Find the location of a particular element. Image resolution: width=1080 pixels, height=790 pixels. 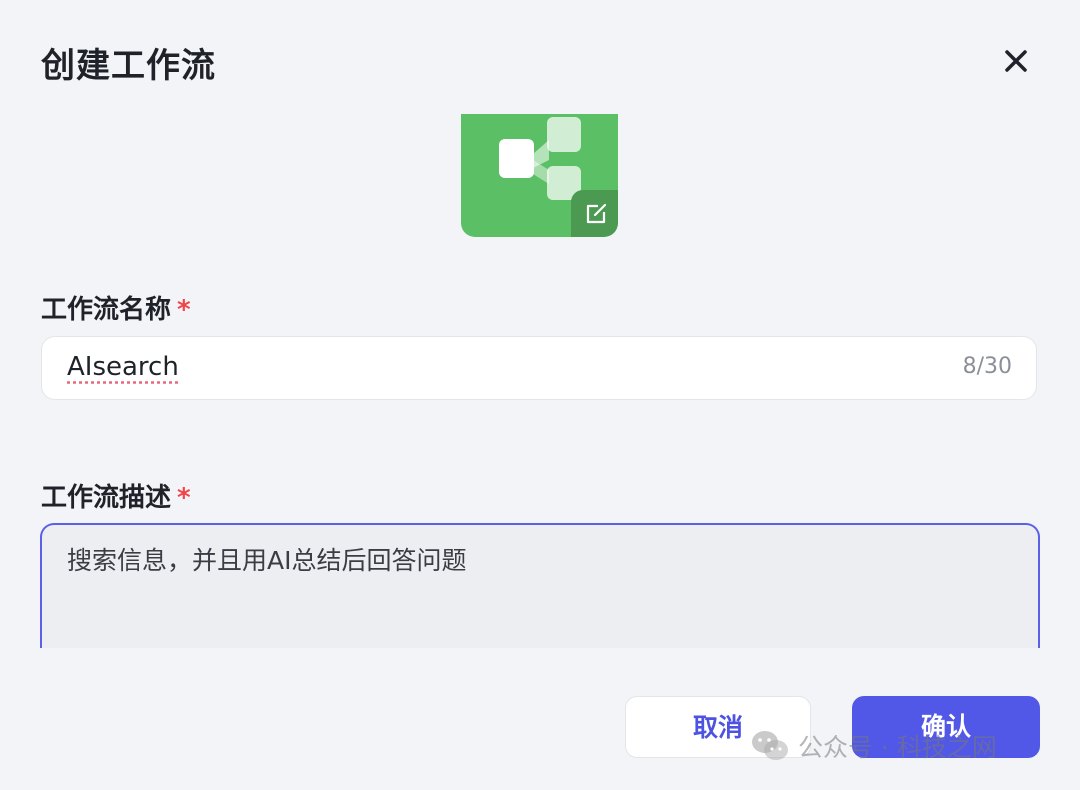

watermark-text: 公众号 · 科技之网 is located at coordinates (897, 747).